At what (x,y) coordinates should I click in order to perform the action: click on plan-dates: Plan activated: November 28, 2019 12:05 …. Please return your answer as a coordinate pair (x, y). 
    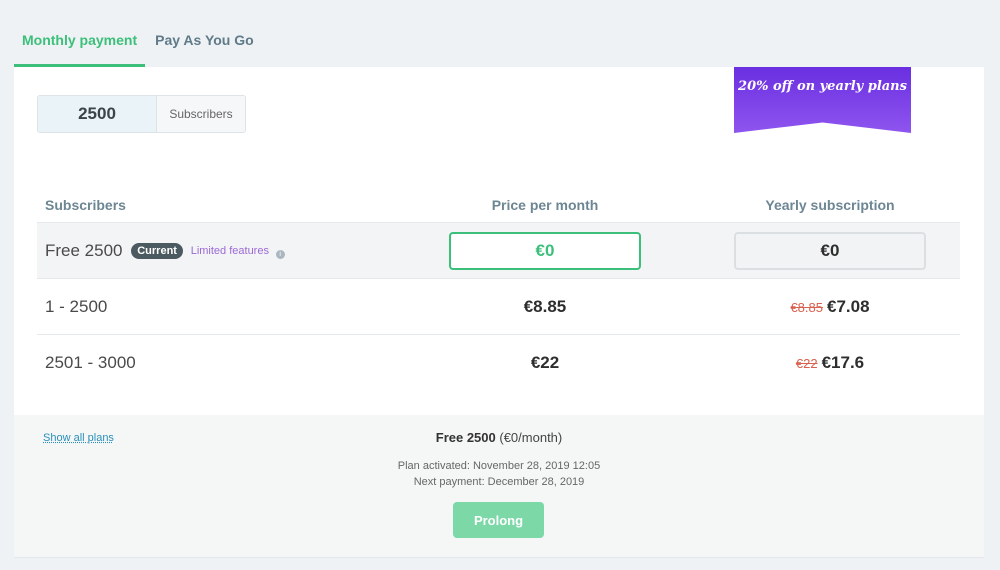
    Looking at the image, I should click on (499, 474).